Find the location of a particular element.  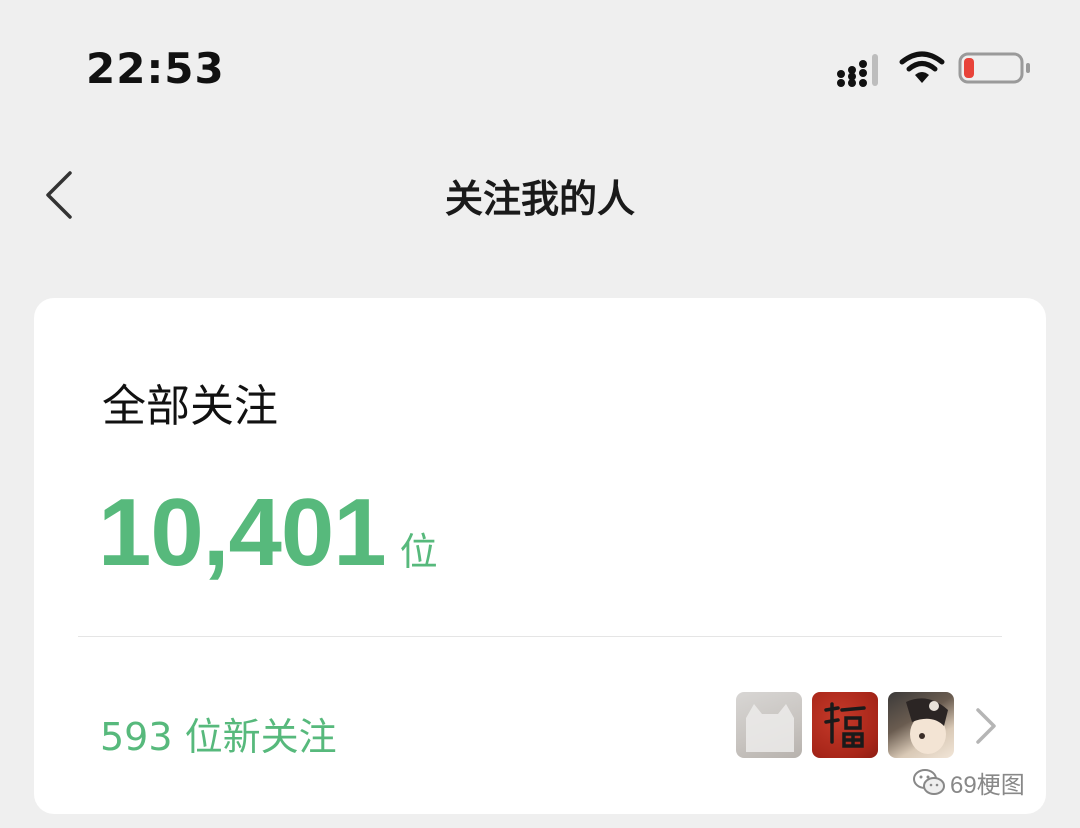

nav-bar: 关注我的人 is located at coordinates (540, 195).